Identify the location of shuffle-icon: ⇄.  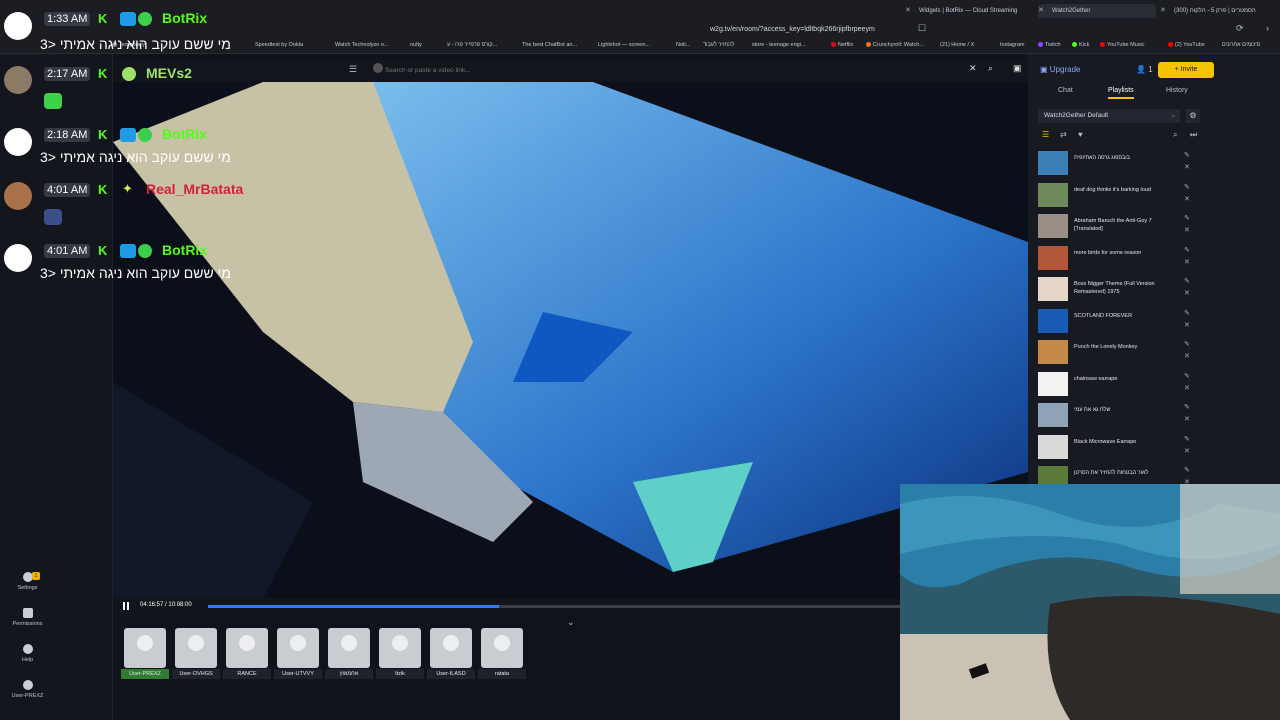
(1063, 134).